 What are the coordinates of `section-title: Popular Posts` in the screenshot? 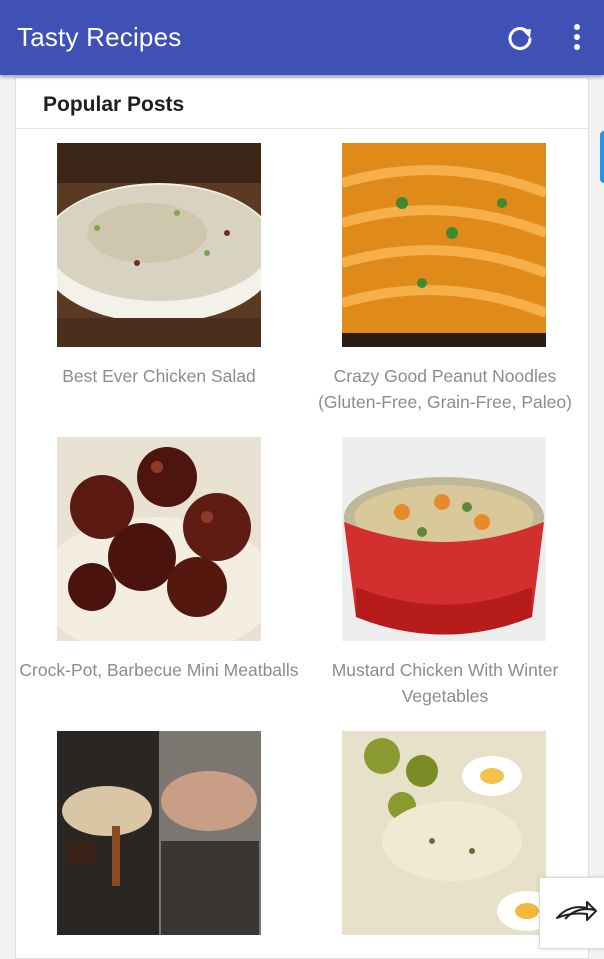 It's located at (114, 104).